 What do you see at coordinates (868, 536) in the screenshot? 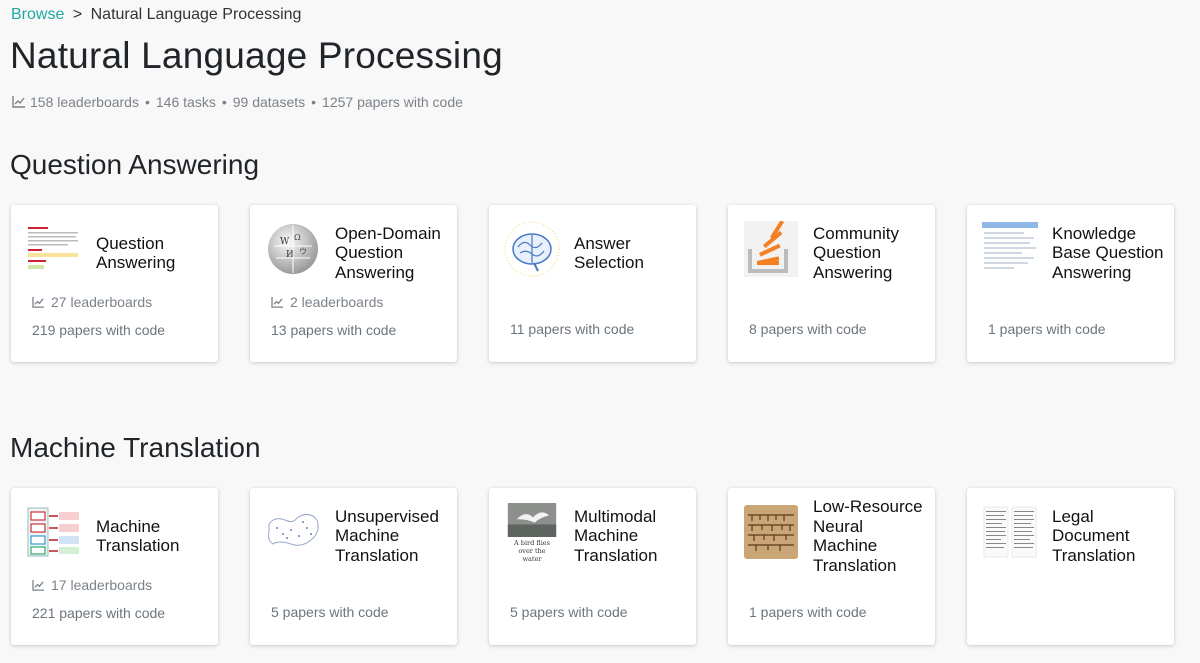
I see `task-card-title: Low-Resource Neural Machine Translation` at bounding box center [868, 536].